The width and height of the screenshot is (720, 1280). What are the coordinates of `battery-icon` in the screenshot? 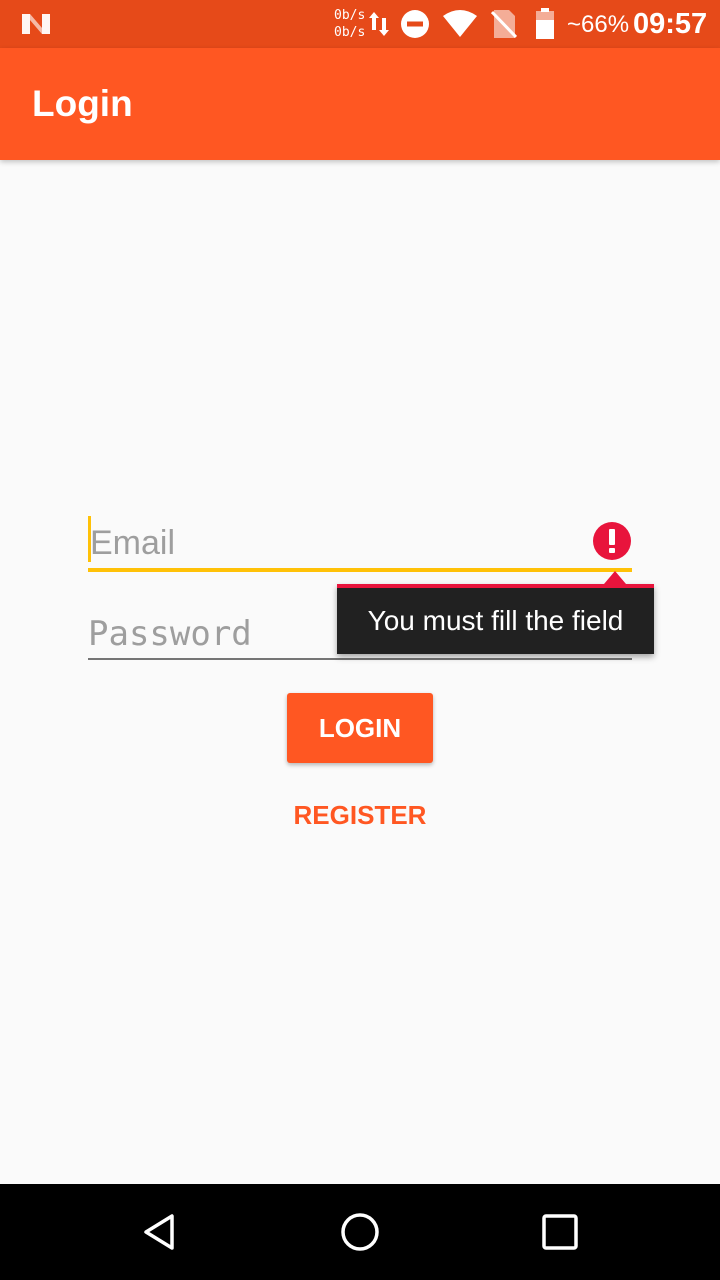 It's located at (545, 23).